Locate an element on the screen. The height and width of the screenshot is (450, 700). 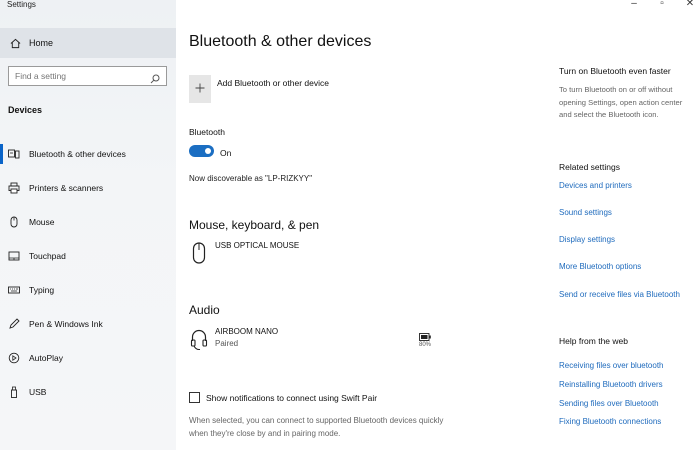
sidebar-item-label: Pen & Windows Ink is located at coordinates (66, 324).